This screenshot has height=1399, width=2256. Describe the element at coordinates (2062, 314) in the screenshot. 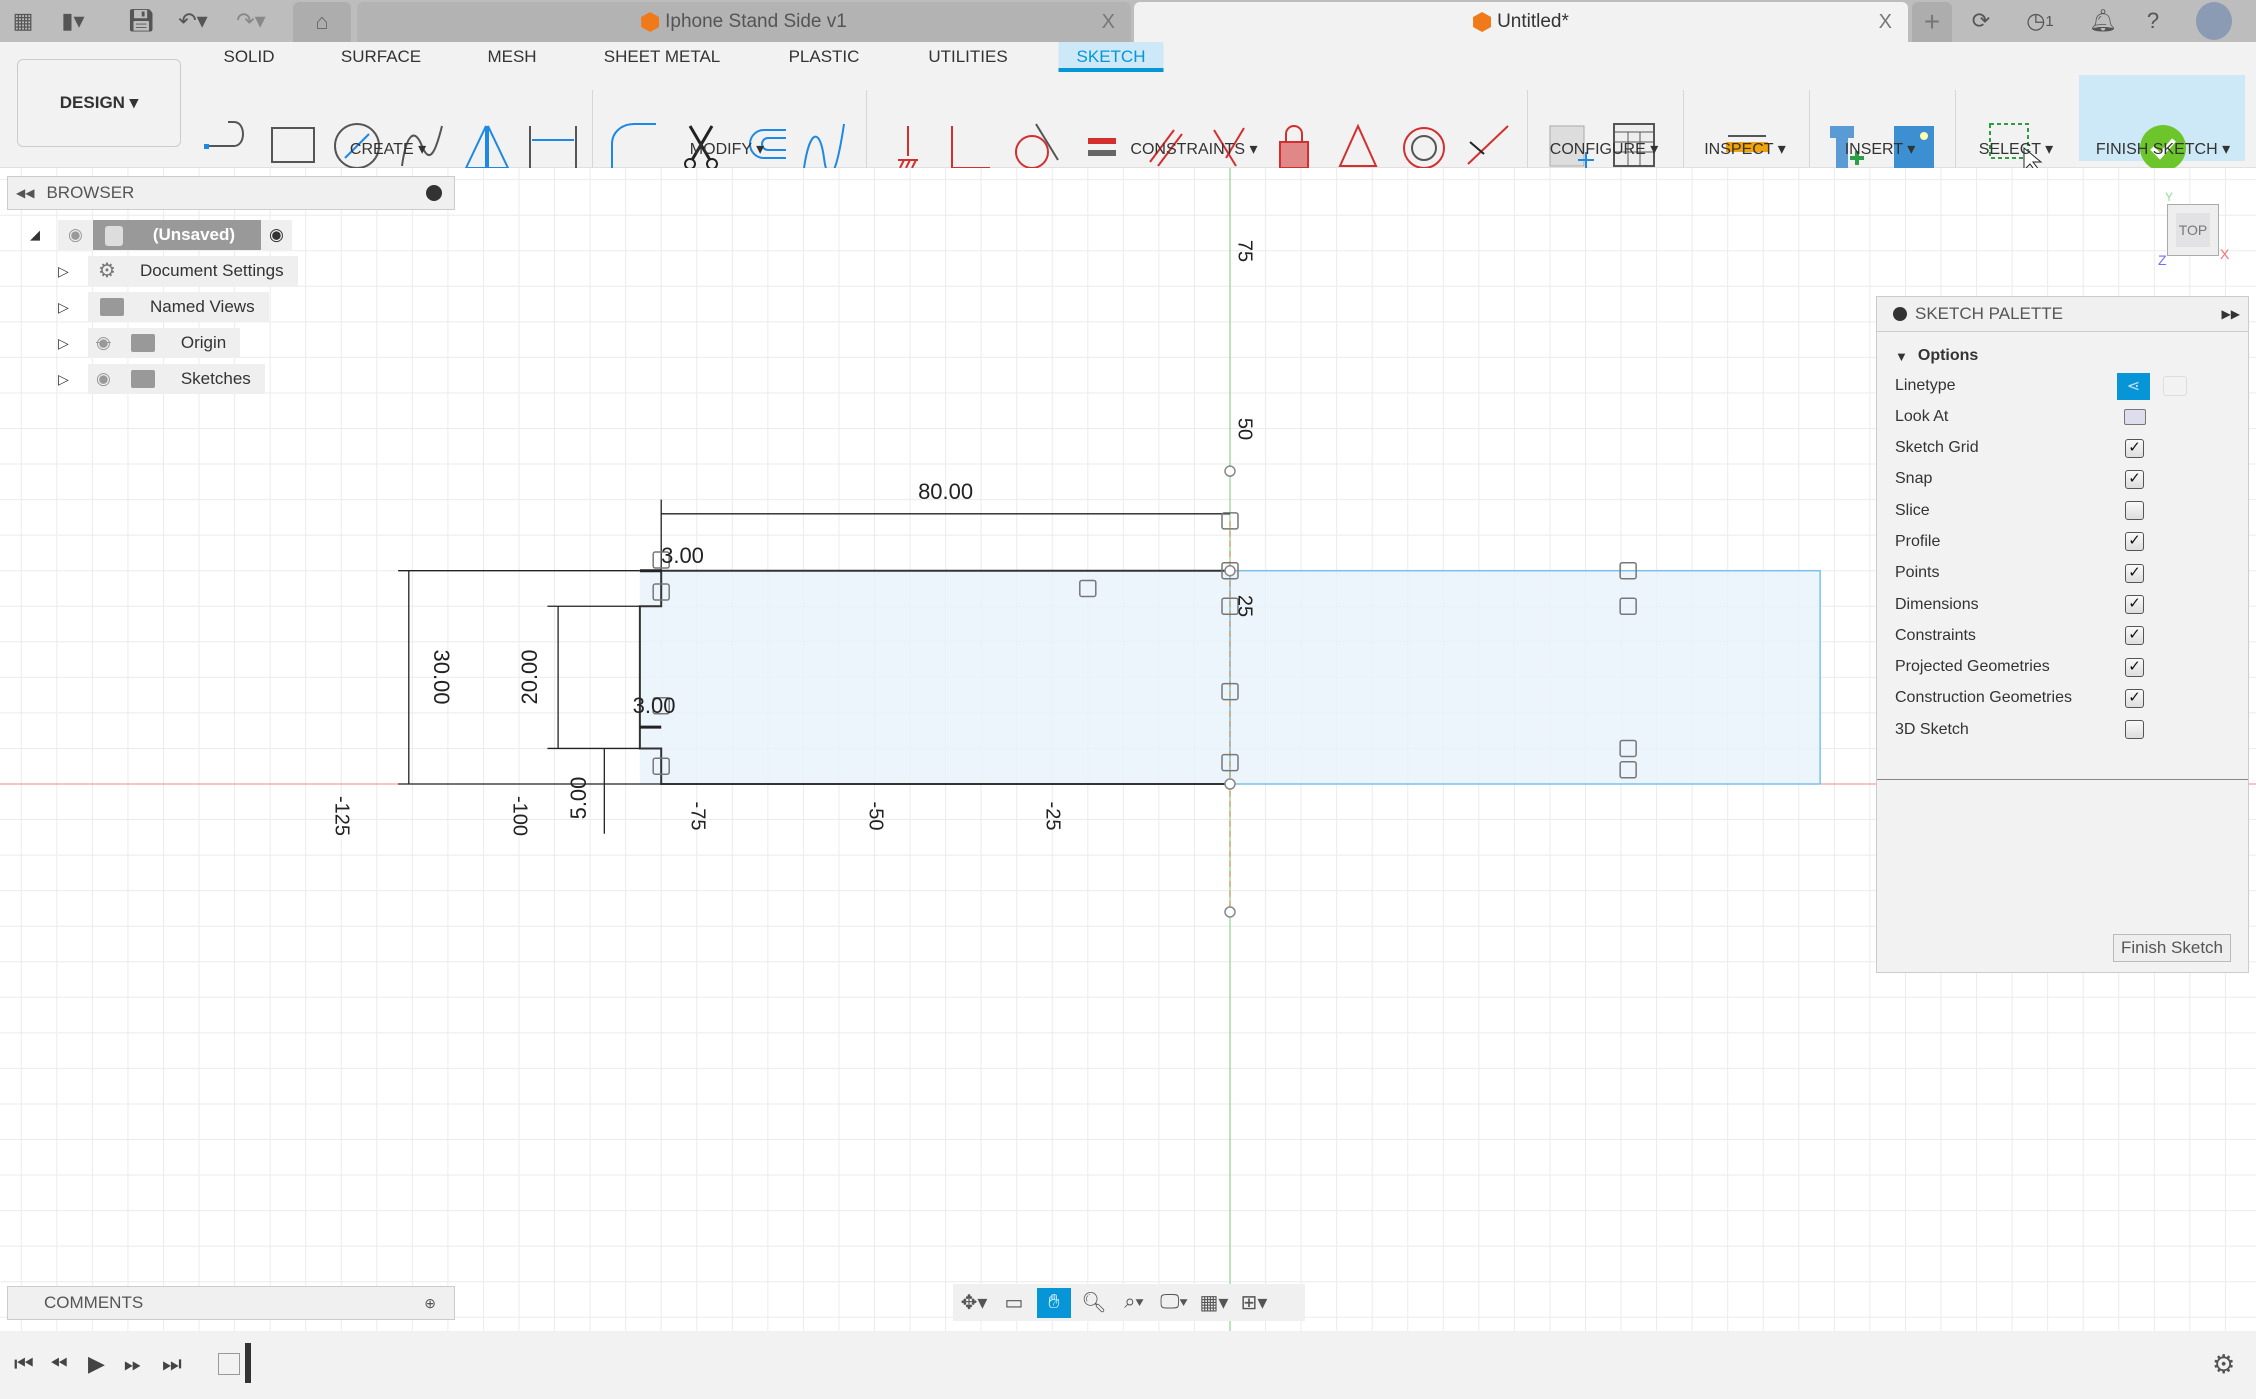

I see `sketch-palette-header: SKETCH PALETTE ▶▶` at that location.